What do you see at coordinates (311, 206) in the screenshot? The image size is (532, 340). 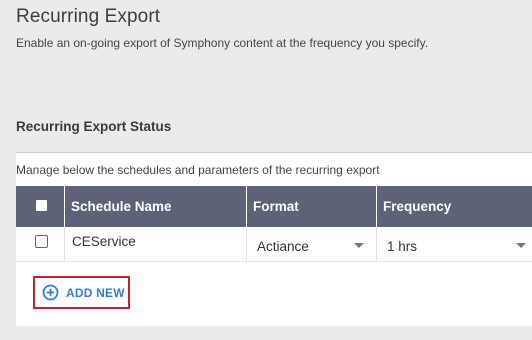 I see `column-header-format: Format` at bounding box center [311, 206].